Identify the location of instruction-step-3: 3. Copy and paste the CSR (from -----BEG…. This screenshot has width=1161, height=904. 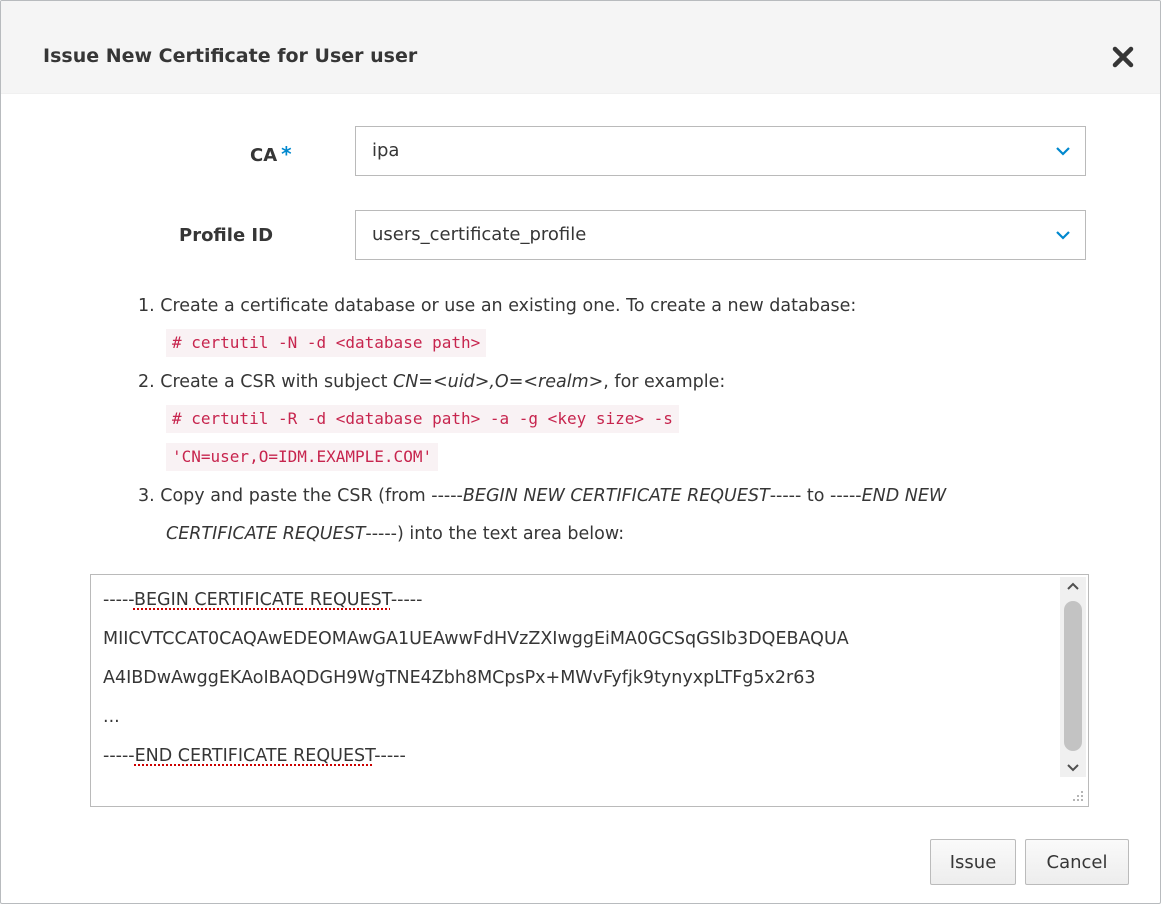
(542, 496).